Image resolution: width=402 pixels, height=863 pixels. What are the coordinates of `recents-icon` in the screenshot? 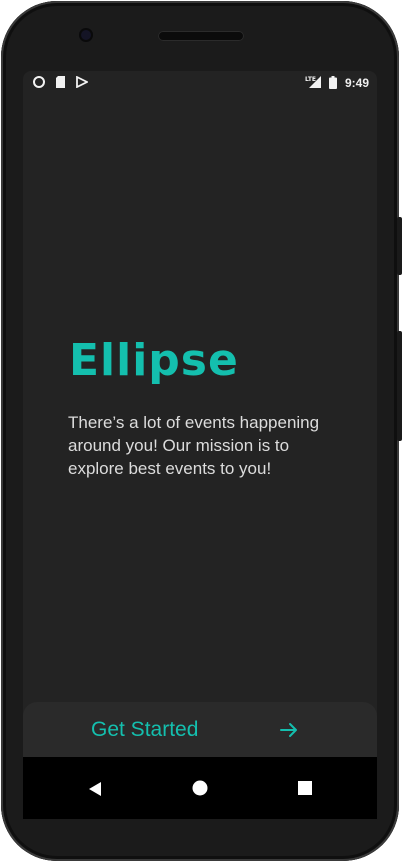 It's located at (305, 790).